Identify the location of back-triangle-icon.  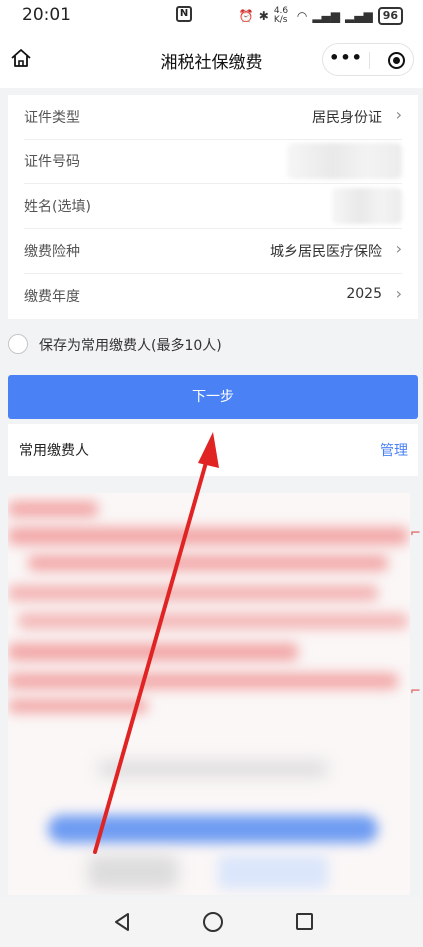
(122, 922).